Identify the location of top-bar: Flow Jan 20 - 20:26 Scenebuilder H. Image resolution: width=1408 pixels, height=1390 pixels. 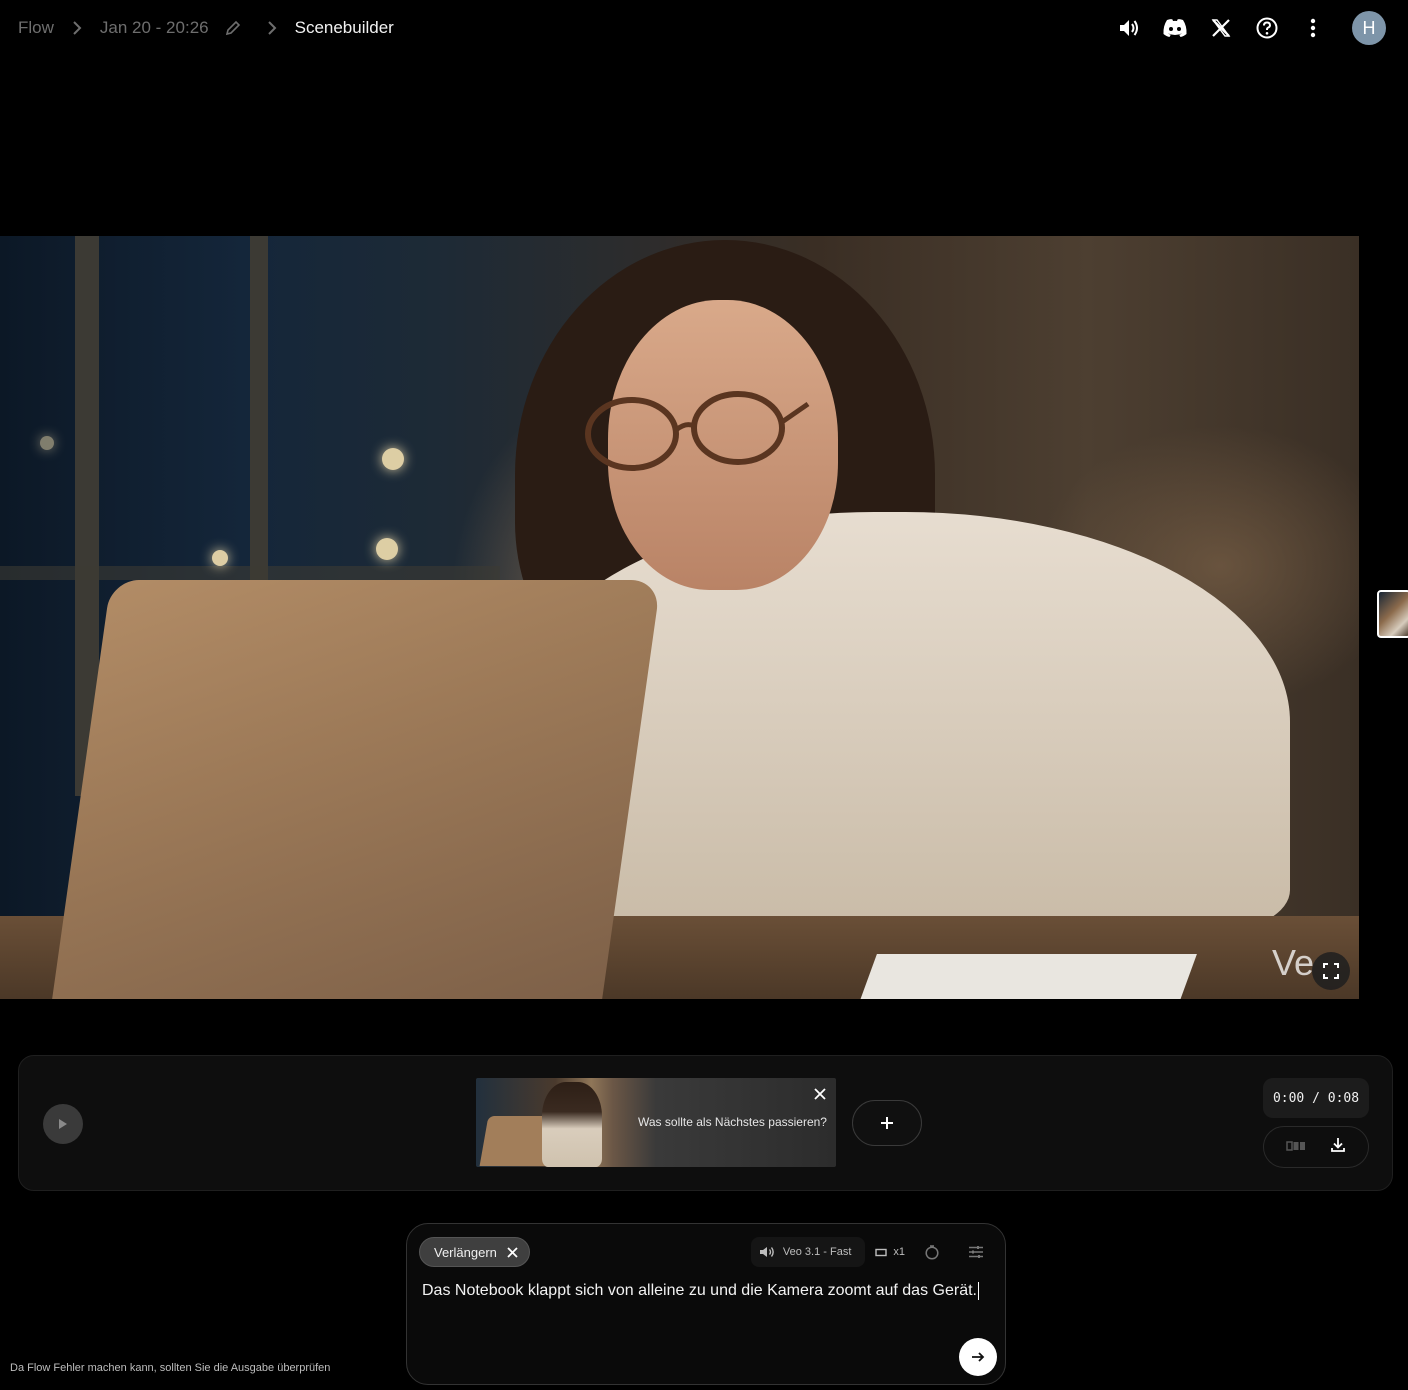
(704, 28).